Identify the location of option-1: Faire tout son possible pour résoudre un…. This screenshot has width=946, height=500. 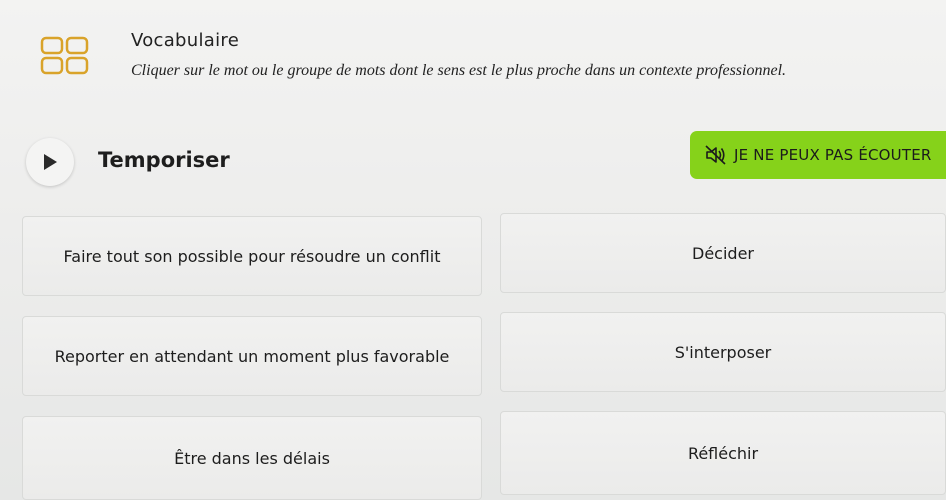
(252, 256).